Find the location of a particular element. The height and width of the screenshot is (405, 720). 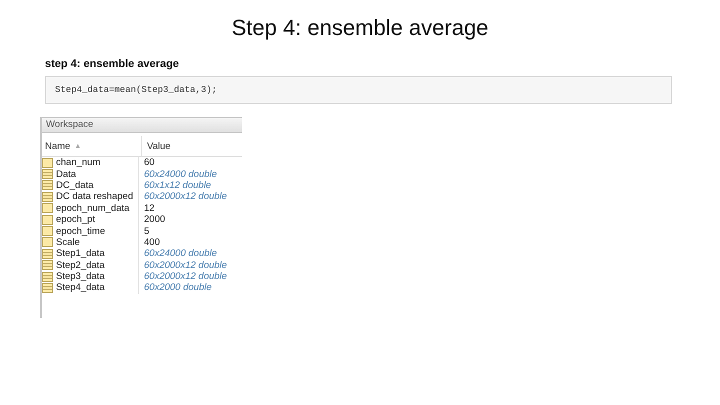

column-header: Value is located at coordinates (192, 146).